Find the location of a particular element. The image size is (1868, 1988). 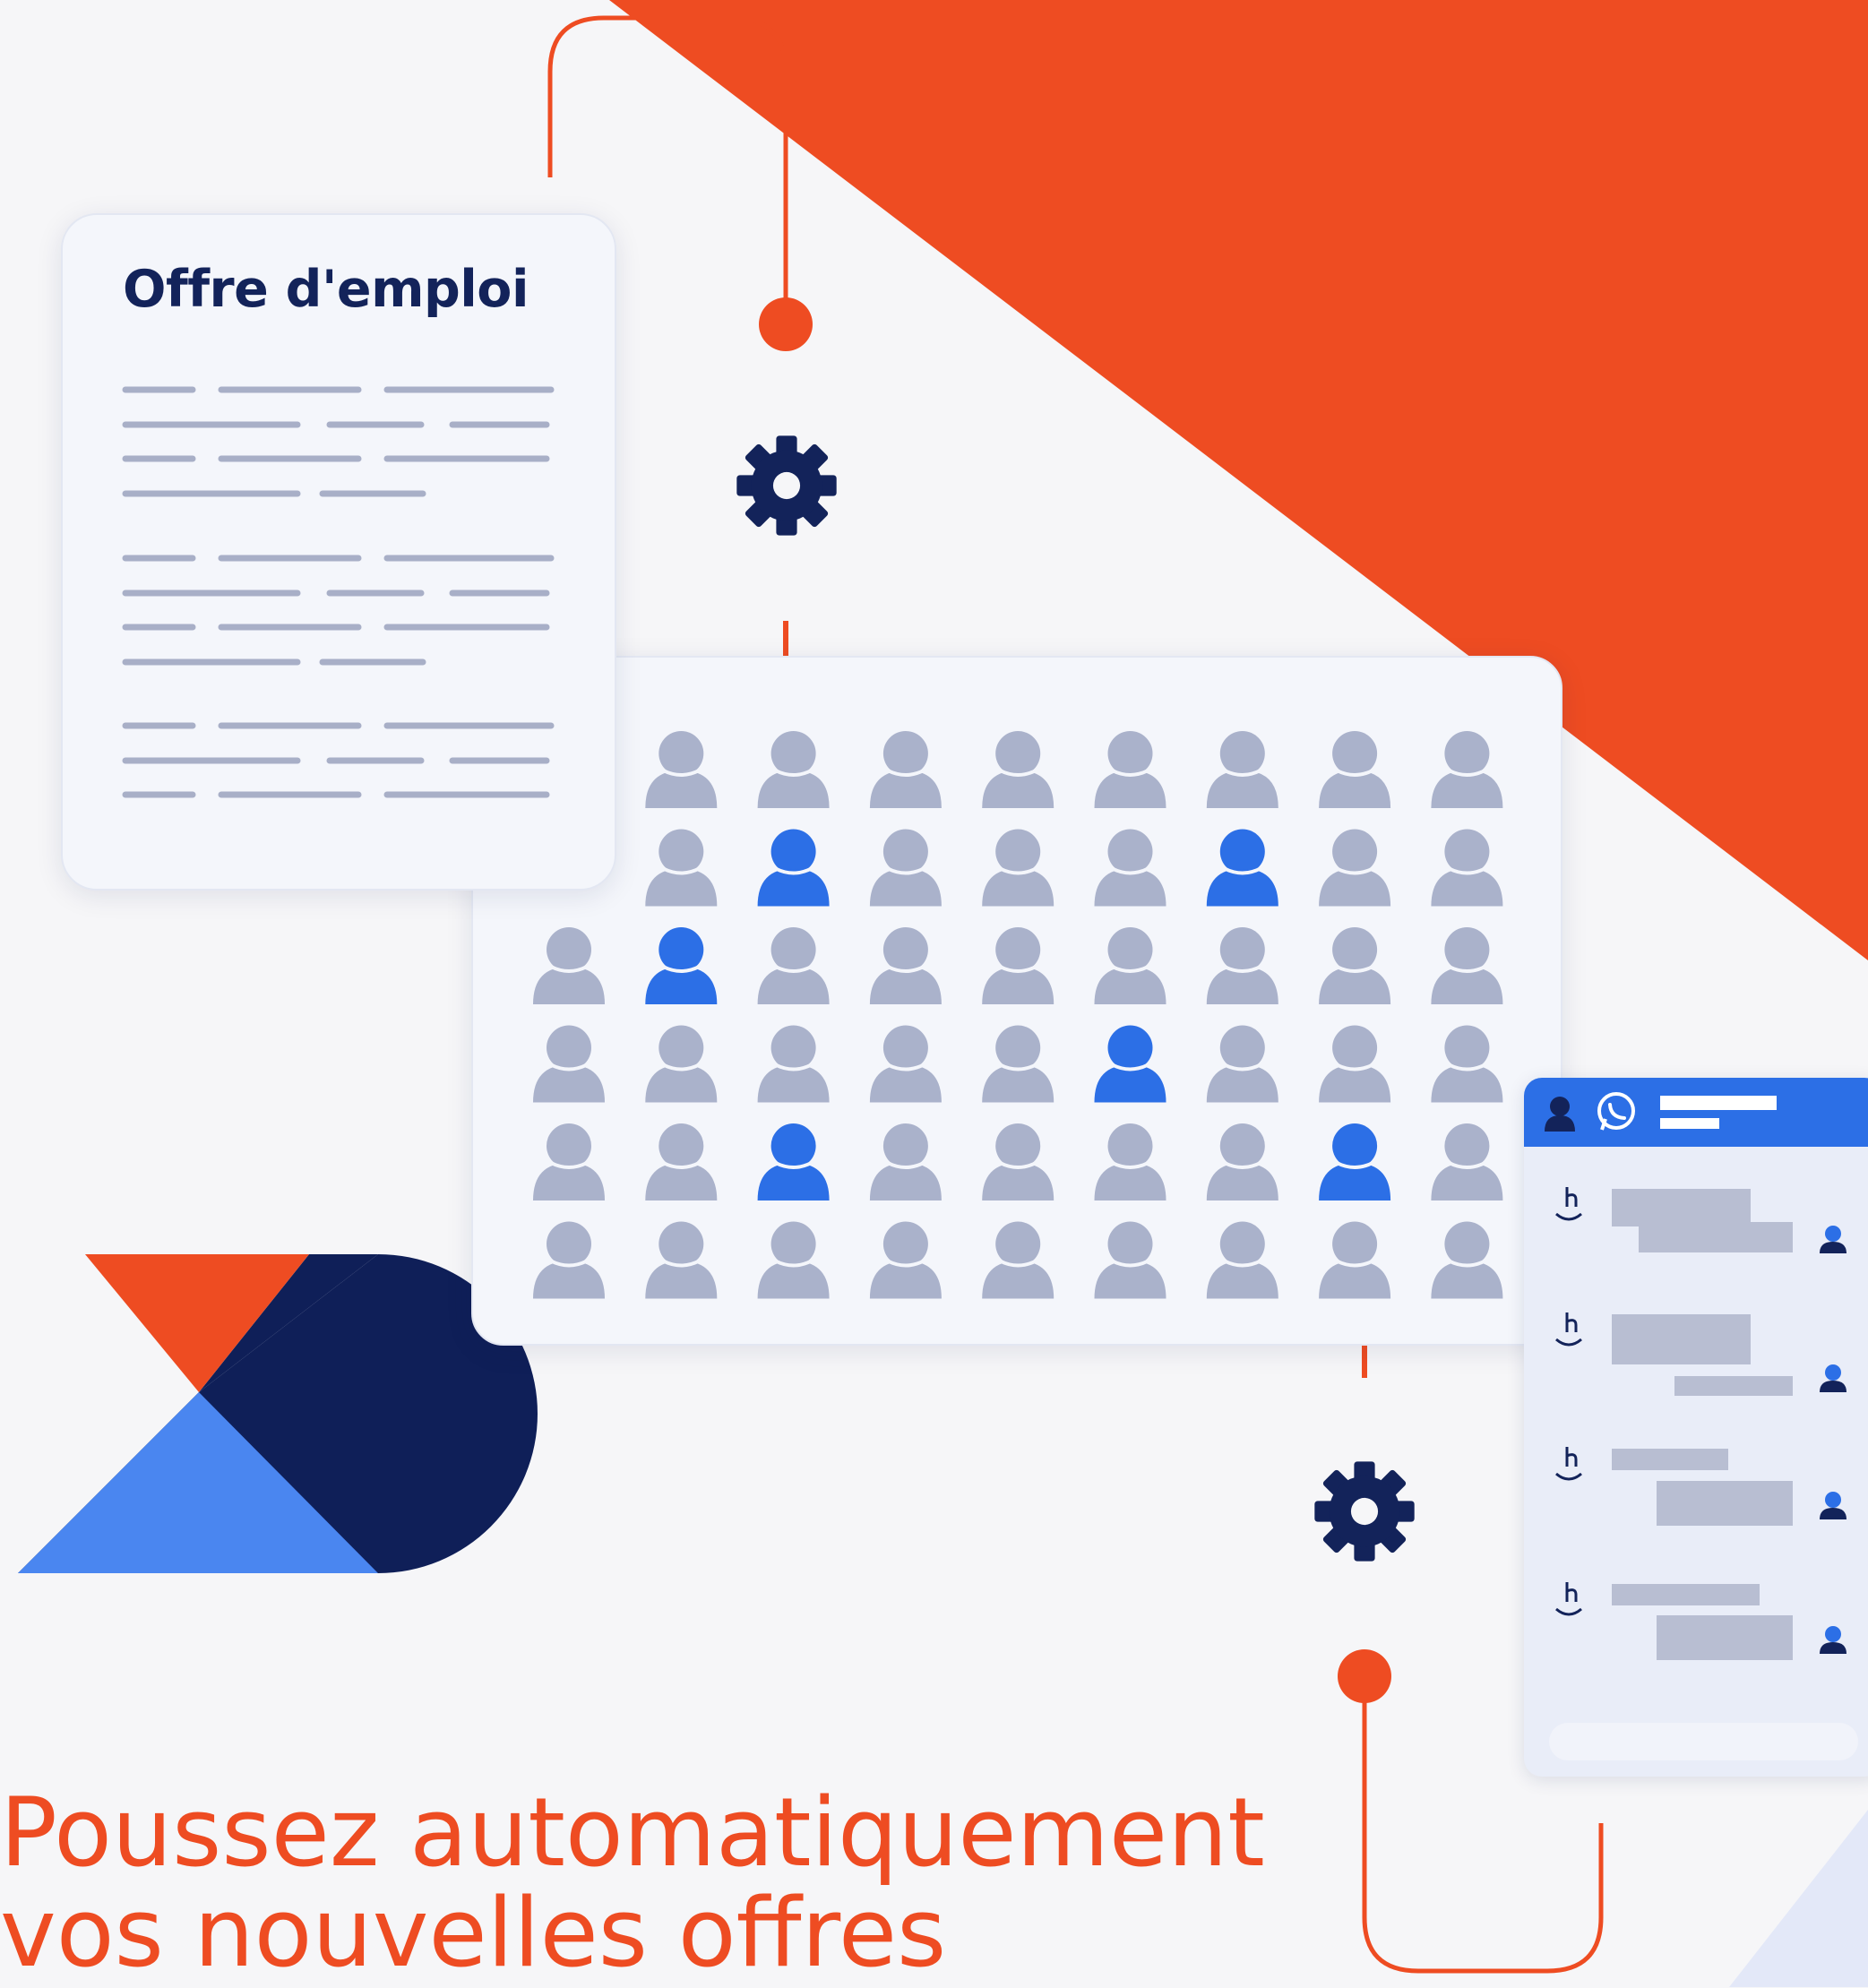

headline-line-2: vos nouvelles offres is located at coordinates (474, 1933).